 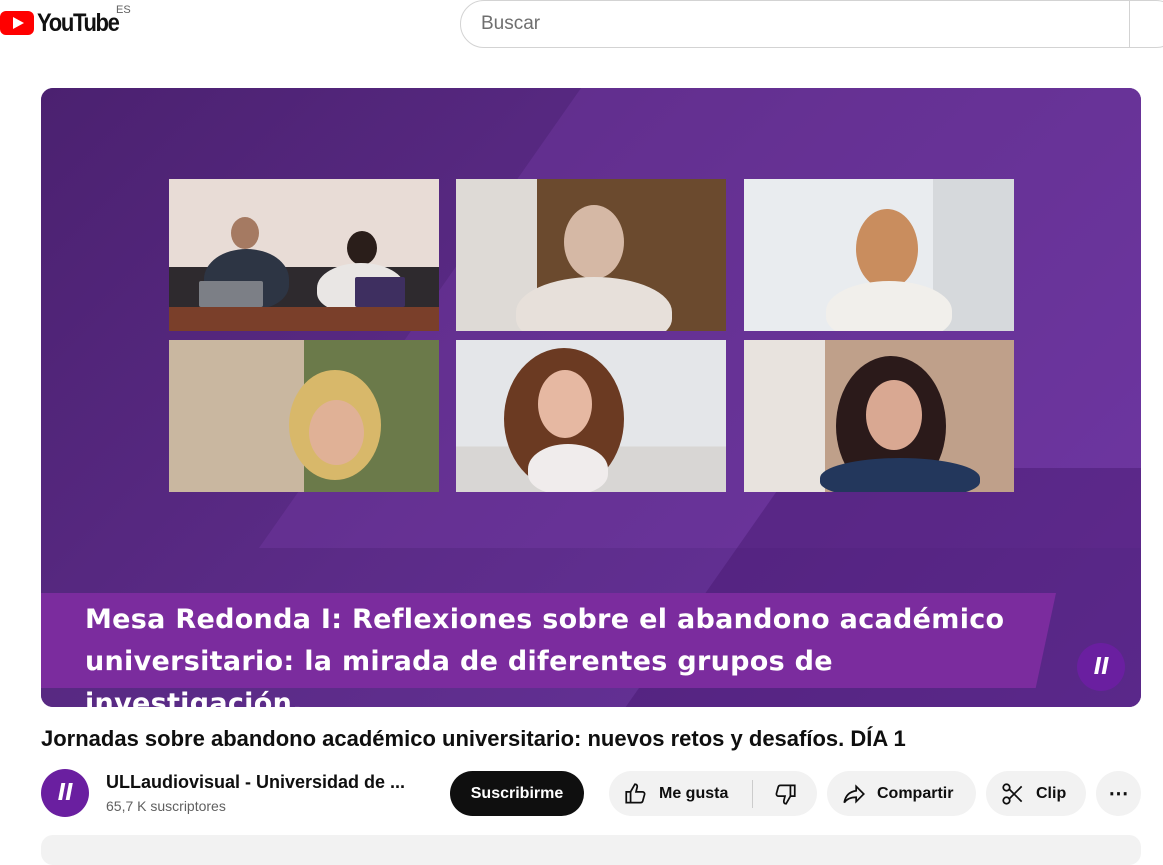 What do you see at coordinates (791, 24) in the screenshot?
I see `search-input` at bounding box center [791, 24].